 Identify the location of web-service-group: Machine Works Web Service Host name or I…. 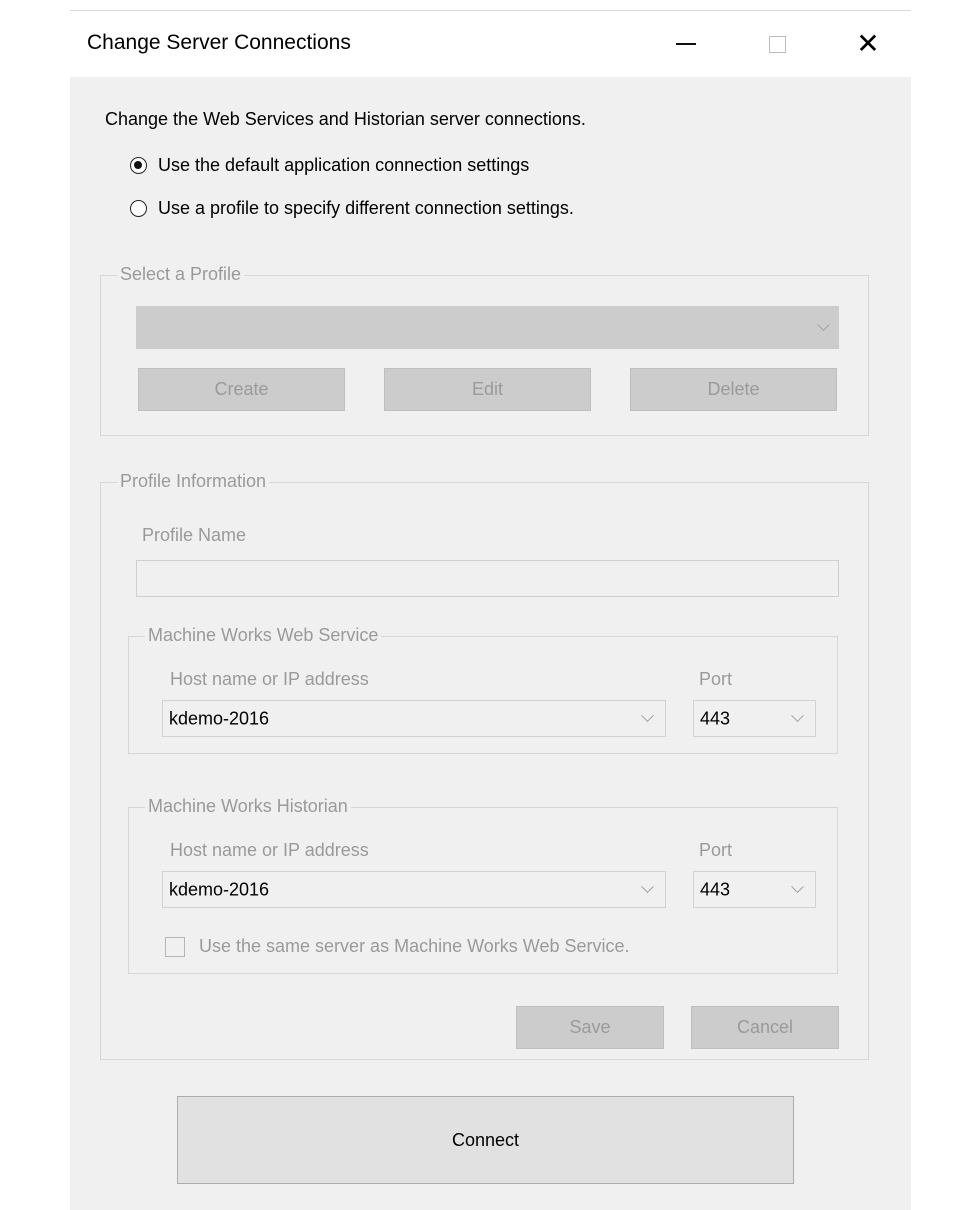
(483, 689).